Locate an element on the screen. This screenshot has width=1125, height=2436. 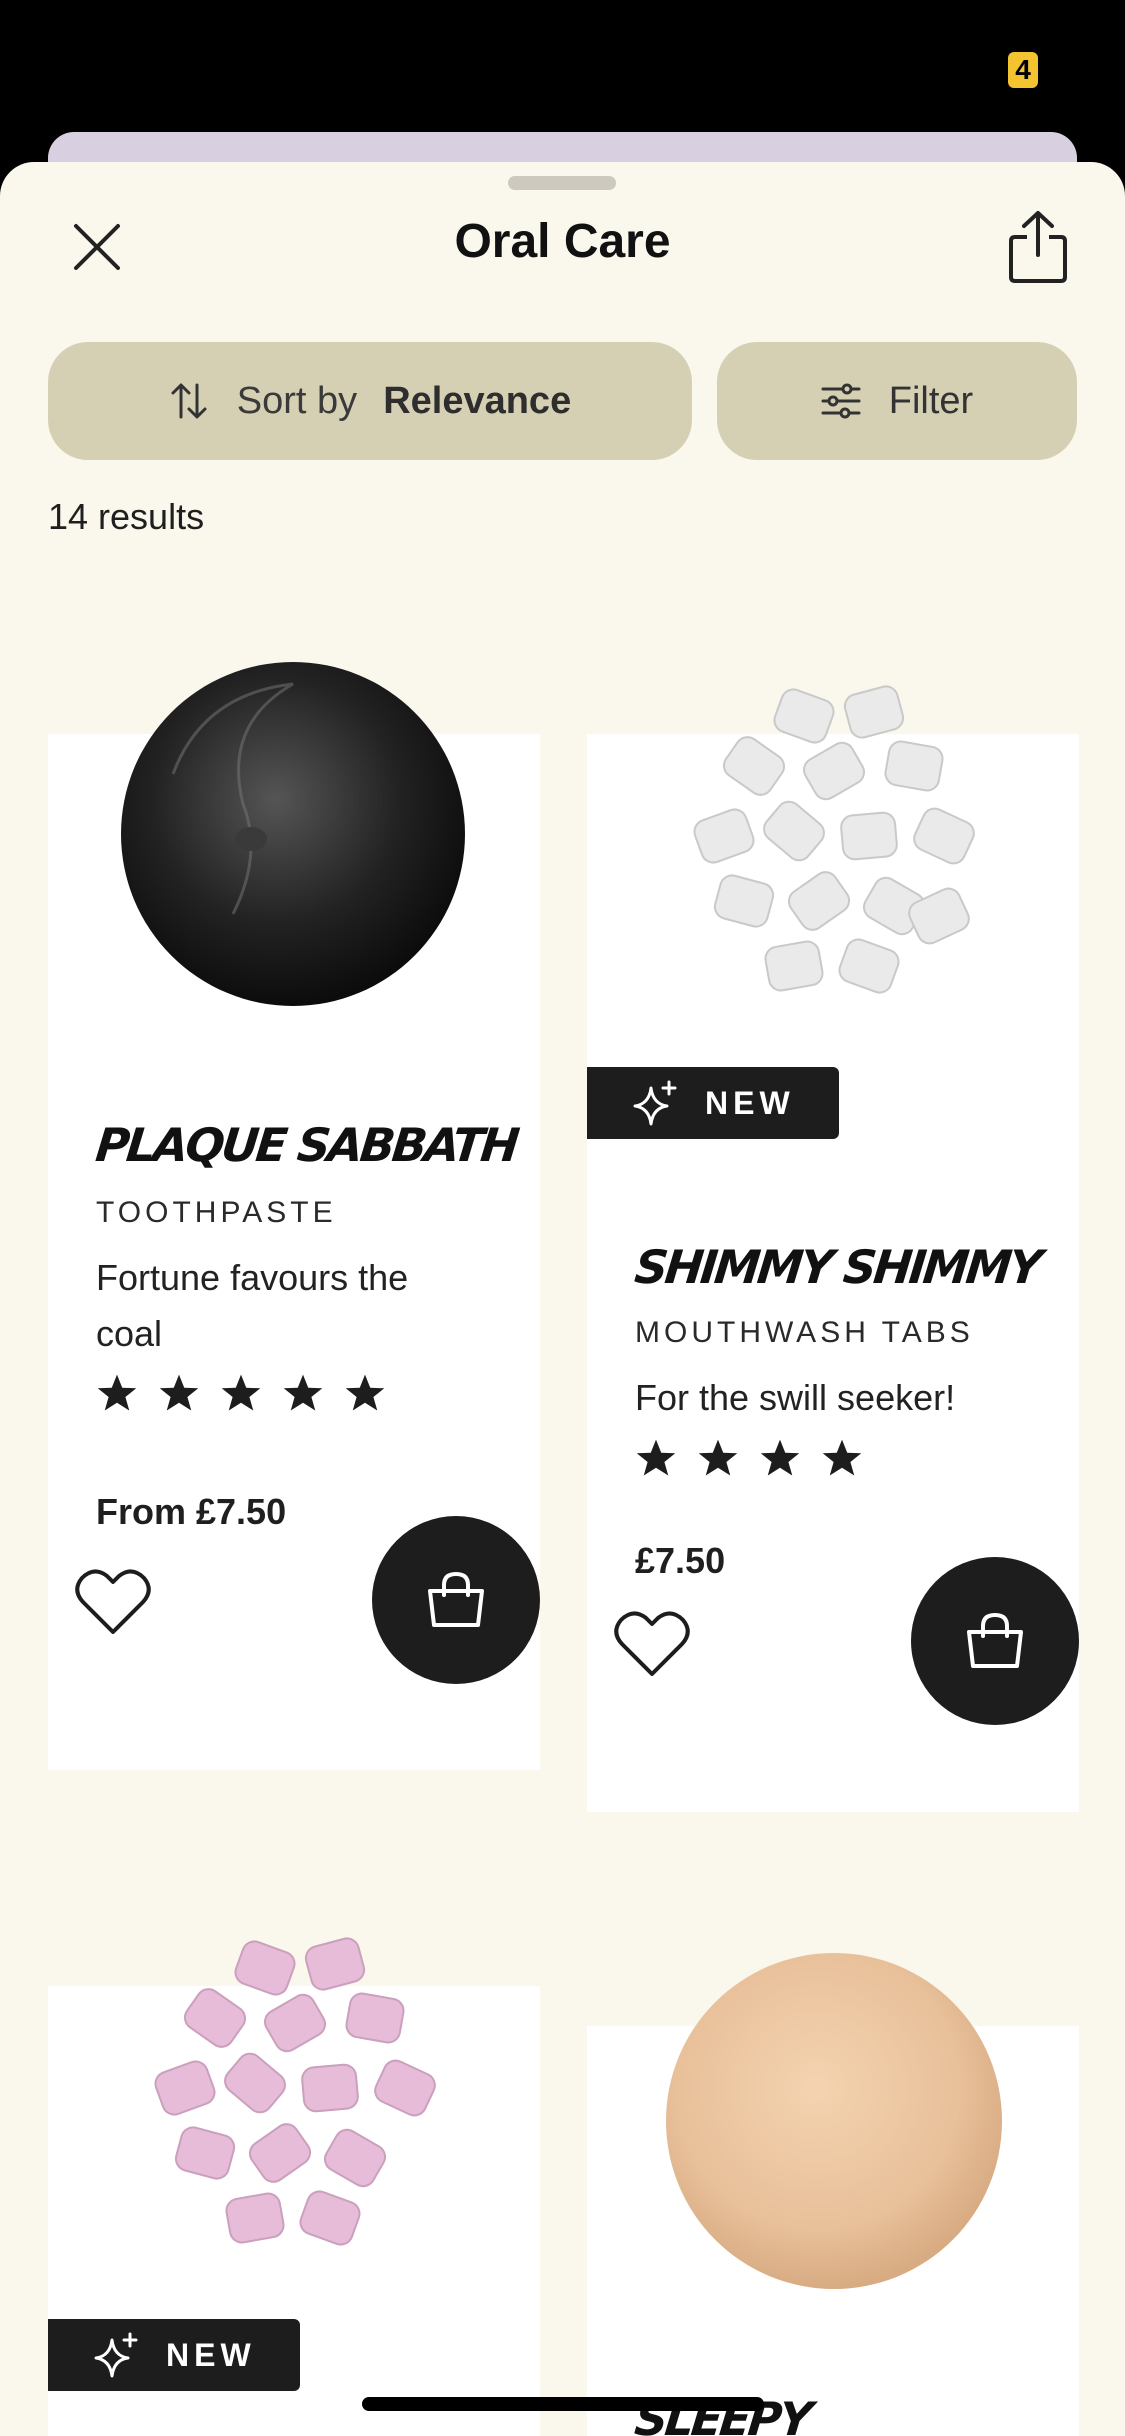
sort-arrows-icon is located at coordinates (189, 401).